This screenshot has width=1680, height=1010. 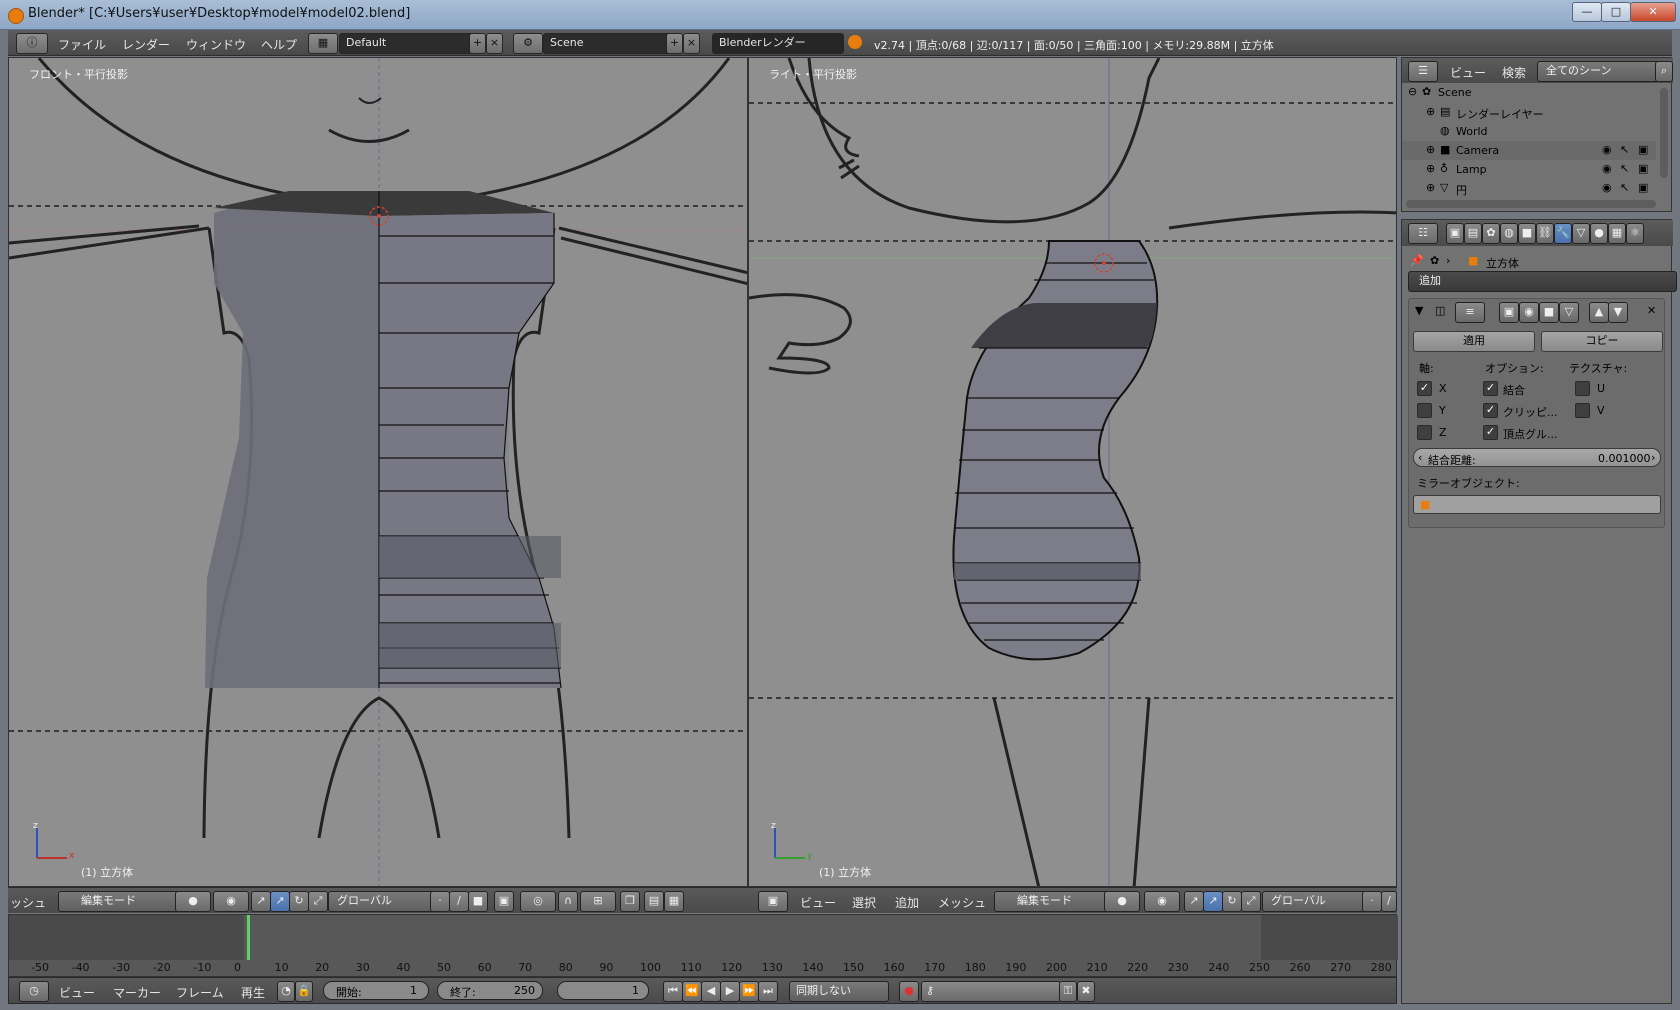 What do you see at coordinates (1509, 312) in the screenshot?
I see `render-toggle-icon: ▣` at bounding box center [1509, 312].